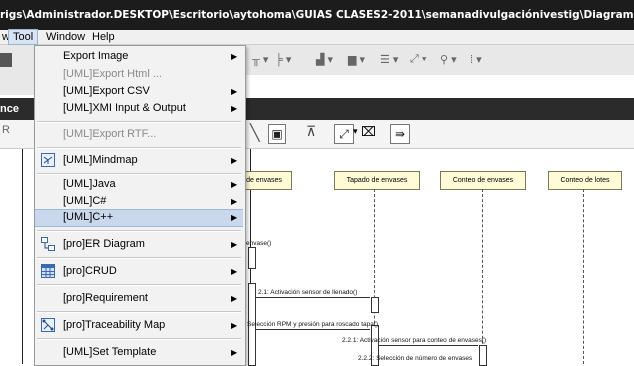 The height and width of the screenshot is (366, 634). What do you see at coordinates (483, 180) in the screenshot?
I see `lifeline-box: Conteo de envases` at bounding box center [483, 180].